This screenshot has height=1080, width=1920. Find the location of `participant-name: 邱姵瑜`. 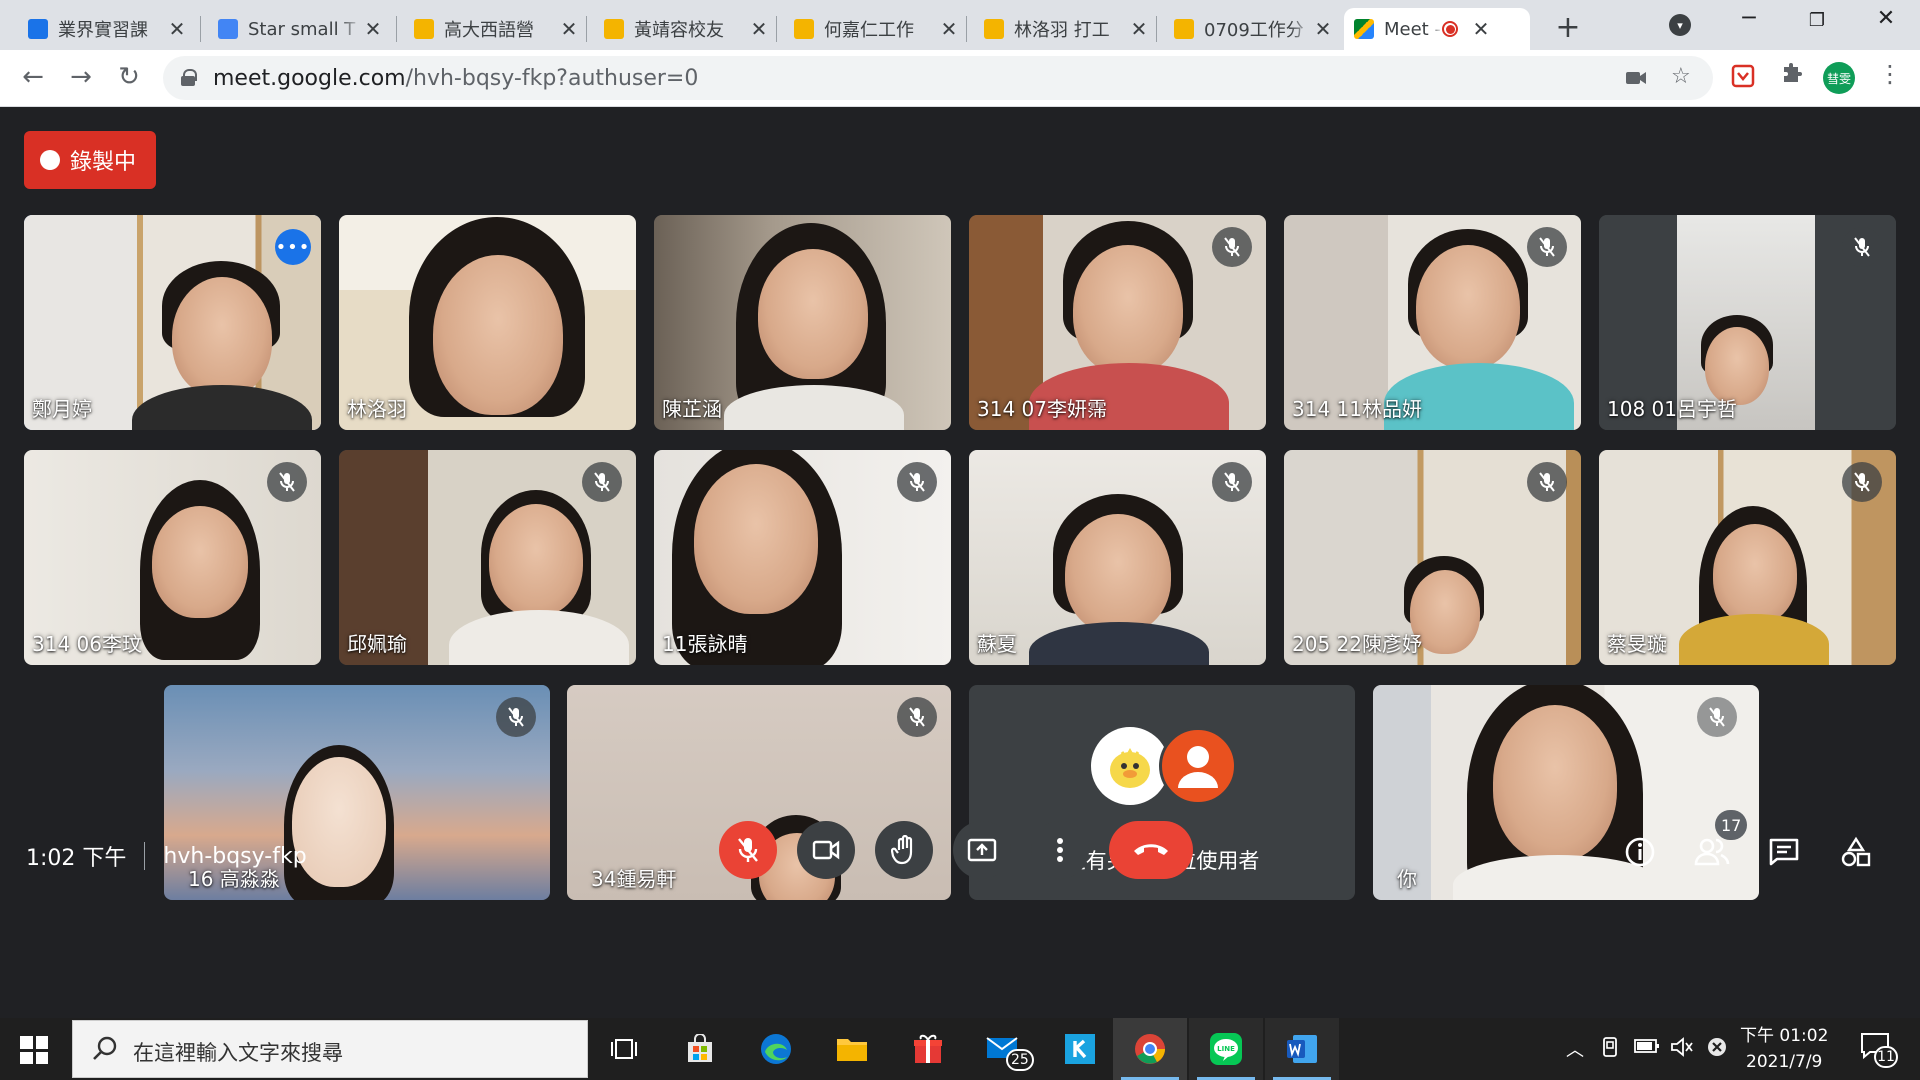

participant-name: 邱姵瑜 is located at coordinates (377, 644).